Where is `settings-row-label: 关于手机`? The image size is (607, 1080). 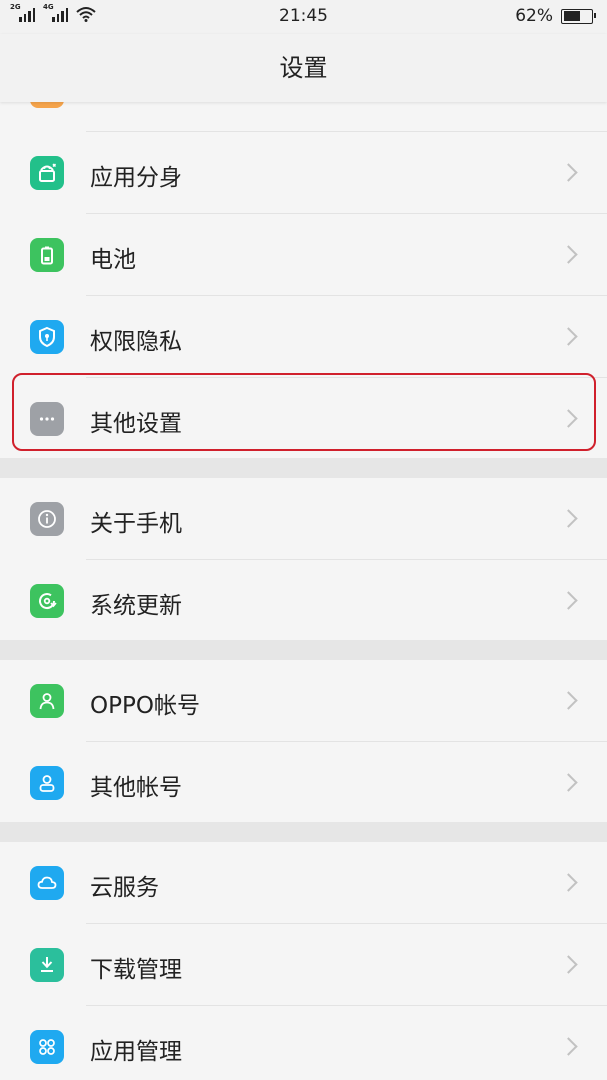
settings-row-label: 关于手机 is located at coordinates (136, 524).